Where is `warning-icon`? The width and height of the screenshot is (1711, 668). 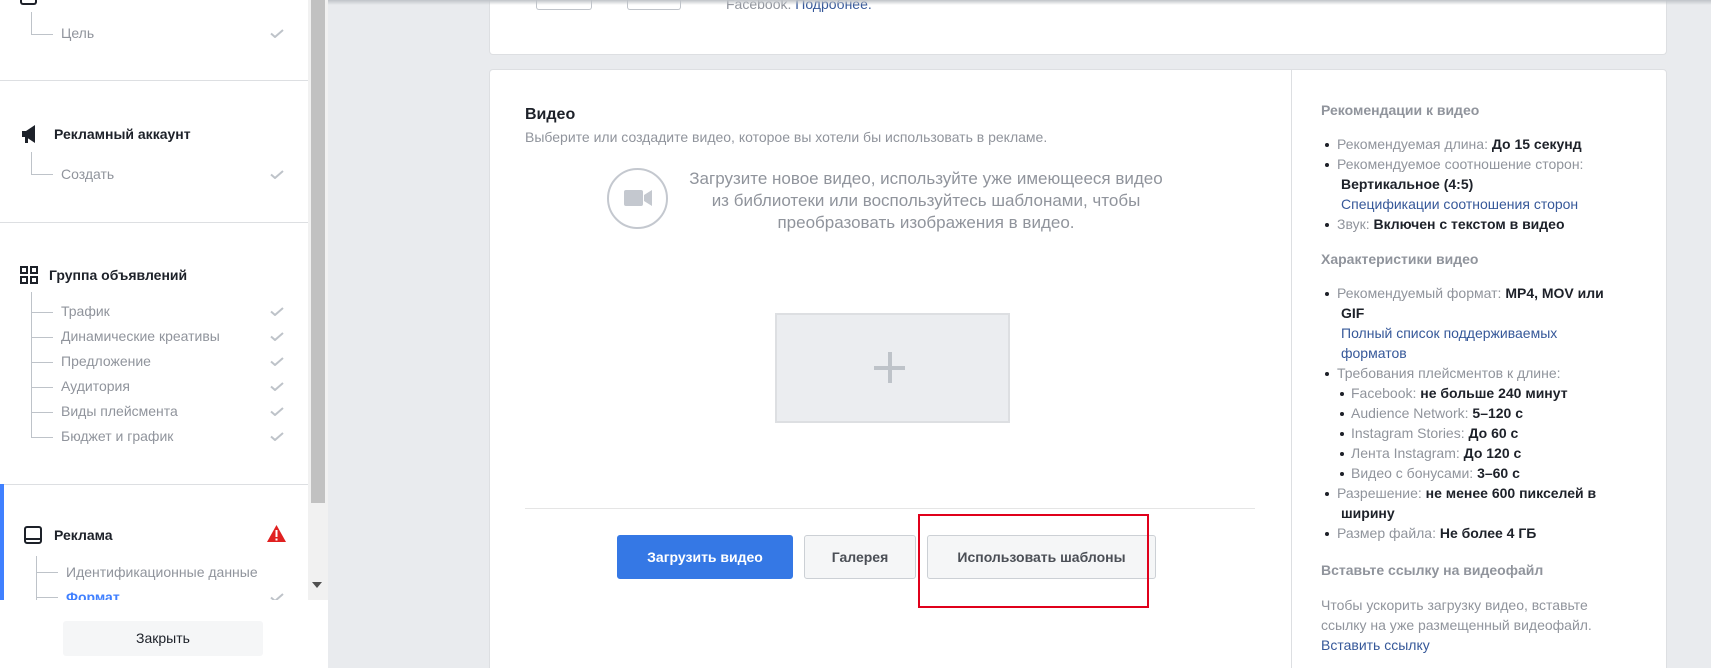 warning-icon is located at coordinates (276, 533).